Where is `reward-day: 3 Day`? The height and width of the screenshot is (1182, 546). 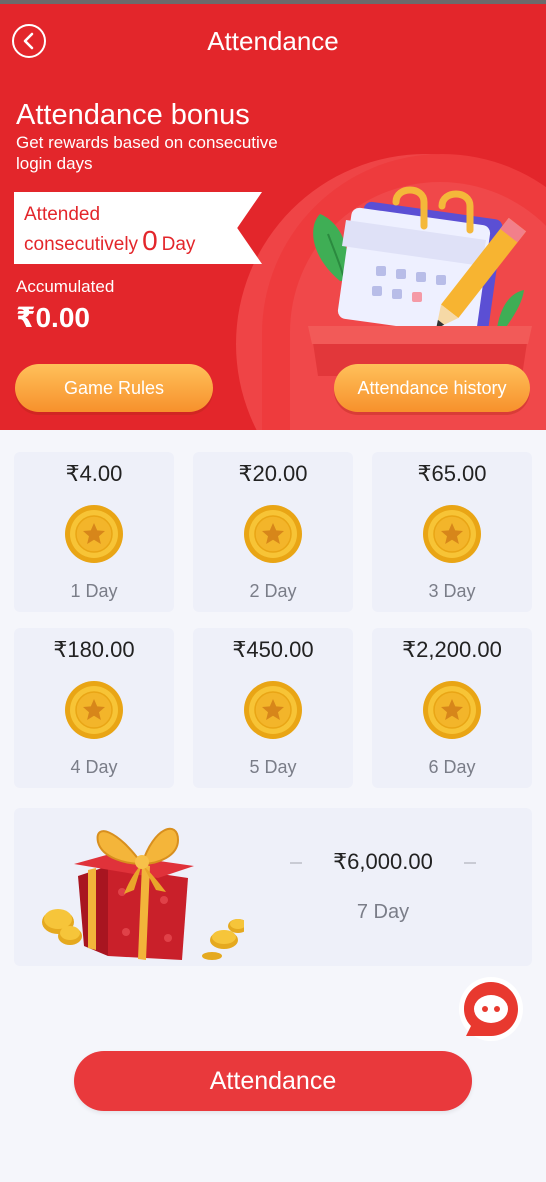
reward-day: 3 Day is located at coordinates (452, 591).